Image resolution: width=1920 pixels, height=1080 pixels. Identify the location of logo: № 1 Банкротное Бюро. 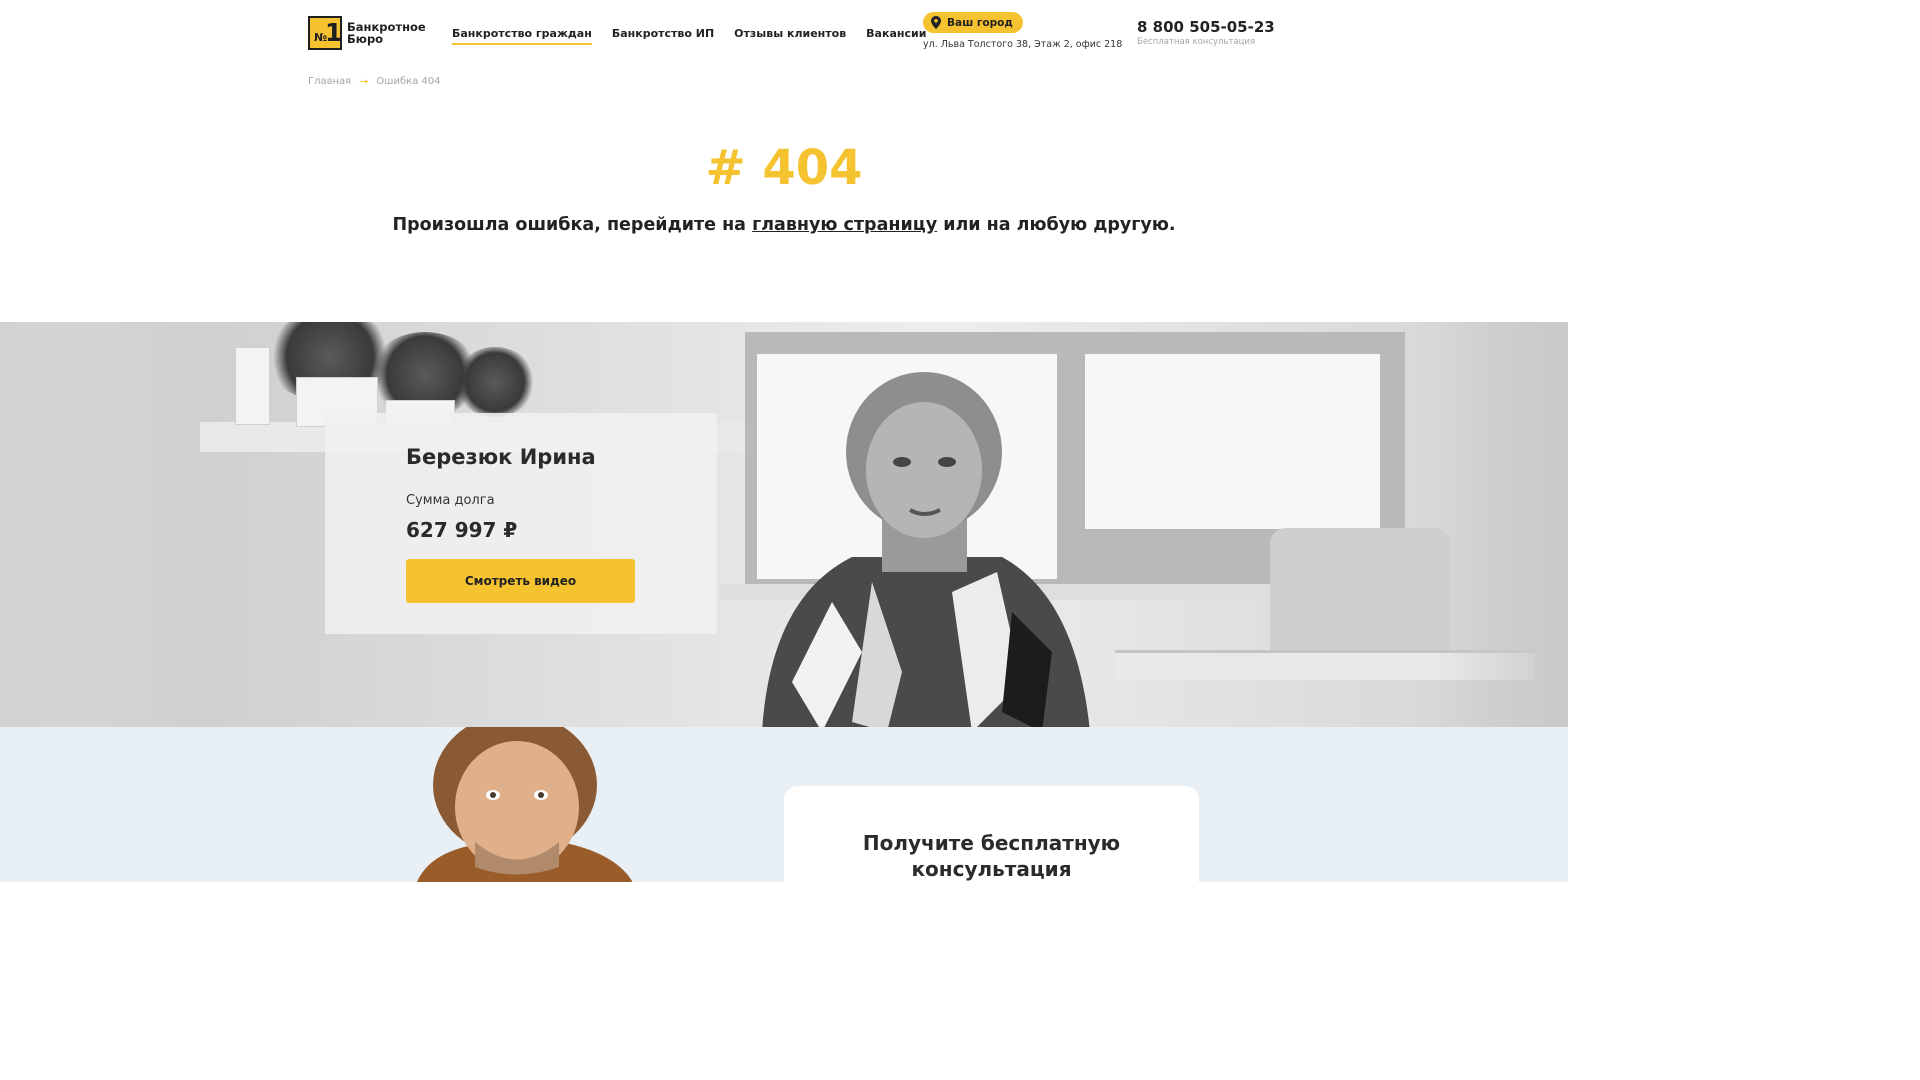
(367, 33).